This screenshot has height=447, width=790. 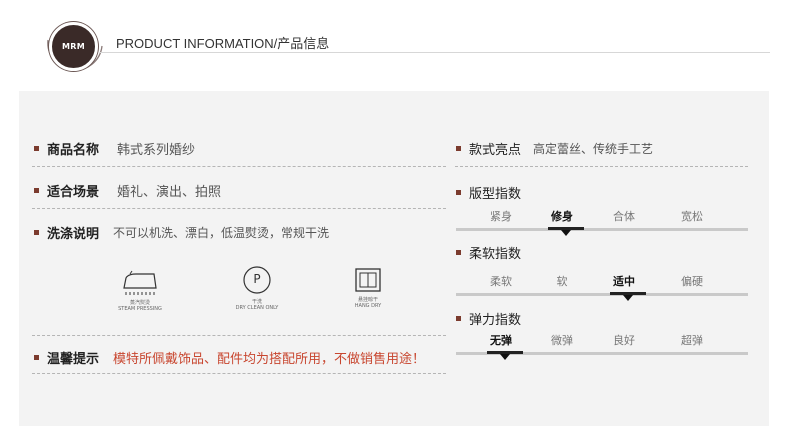 I want to click on scale-option: 无弹, so click(x=501, y=340).